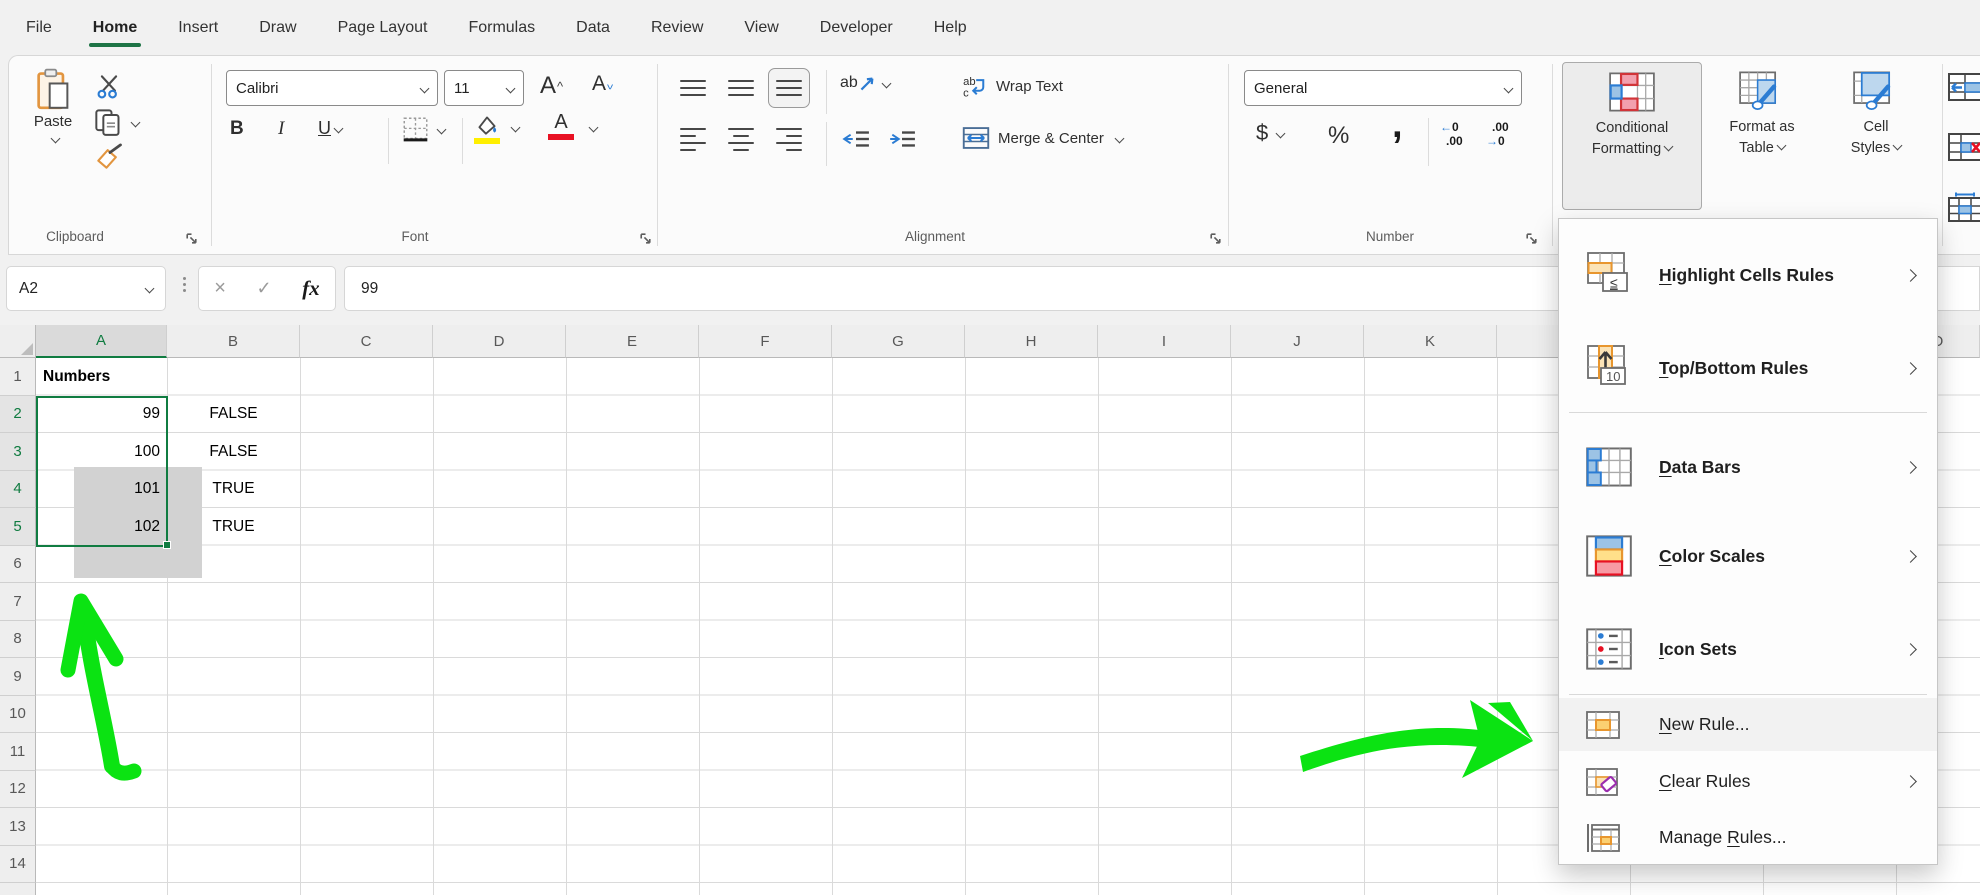  I want to click on fill-color-chevron, so click(514, 127).